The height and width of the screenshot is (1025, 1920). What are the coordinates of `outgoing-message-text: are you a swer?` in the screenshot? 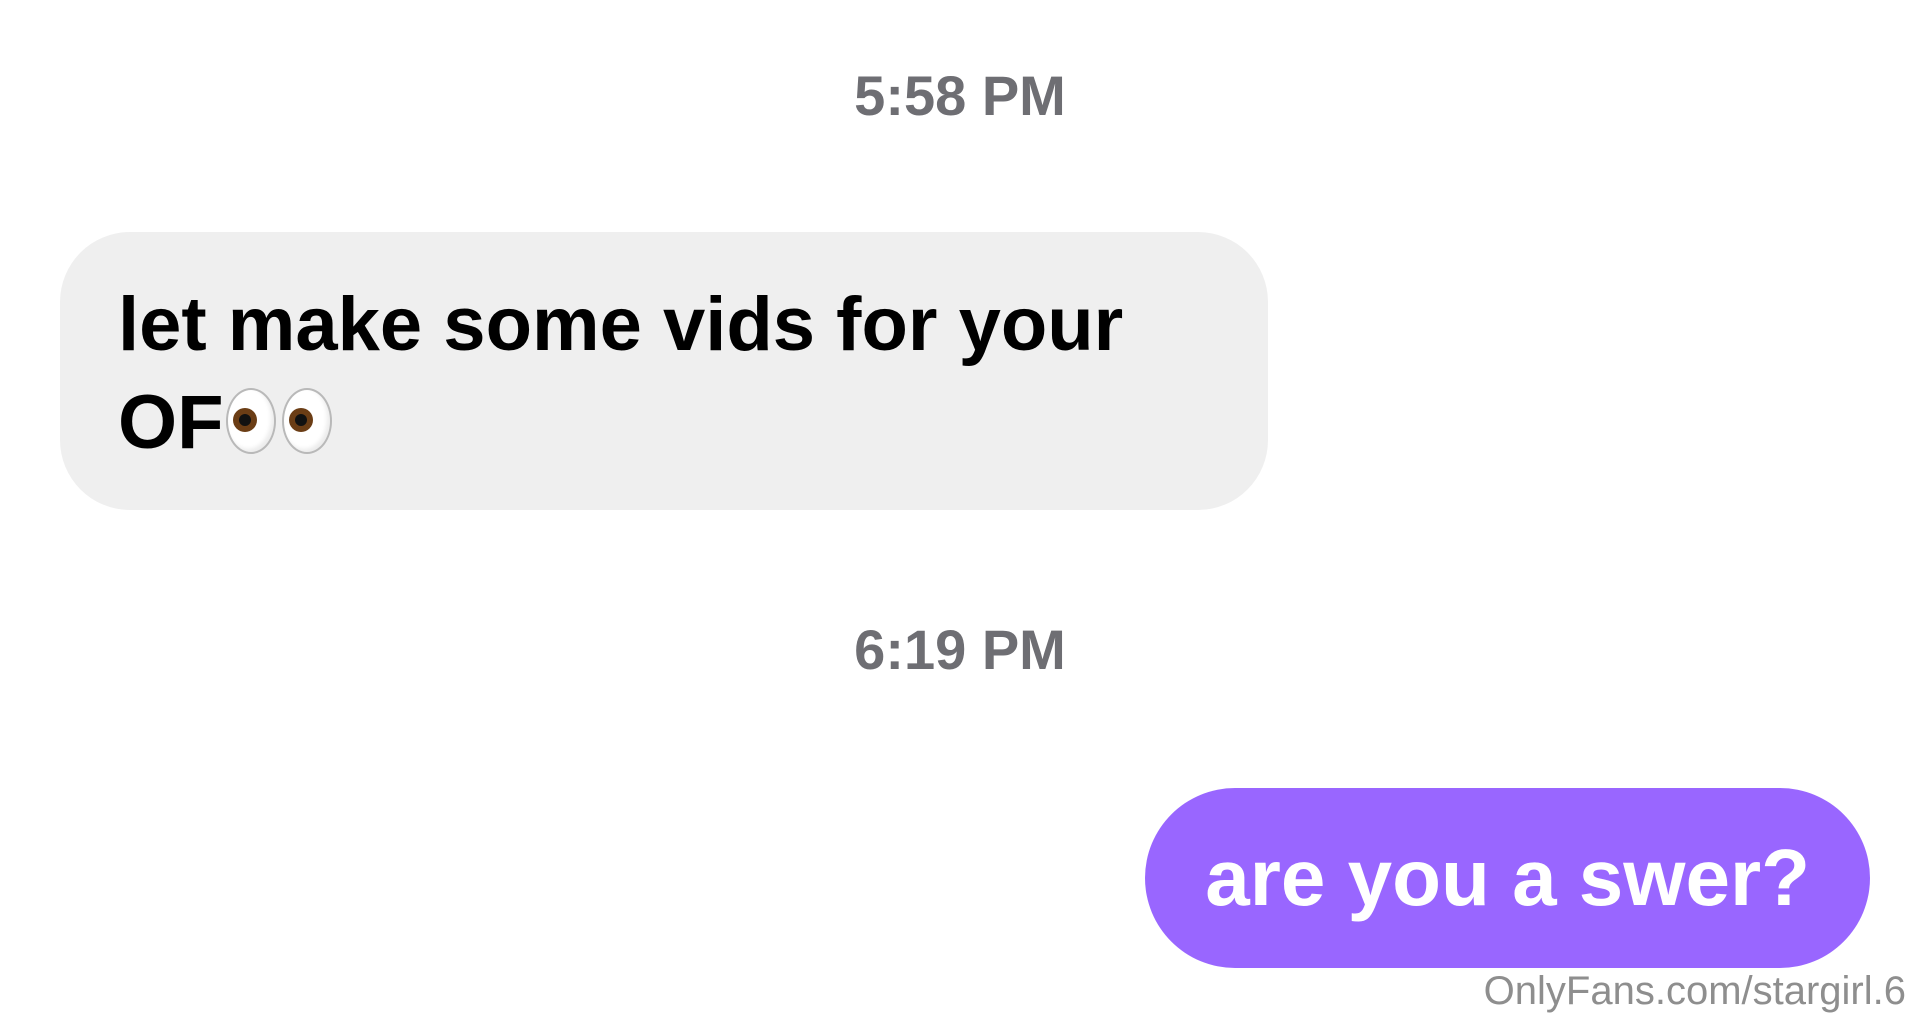 It's located at (1507, 877).